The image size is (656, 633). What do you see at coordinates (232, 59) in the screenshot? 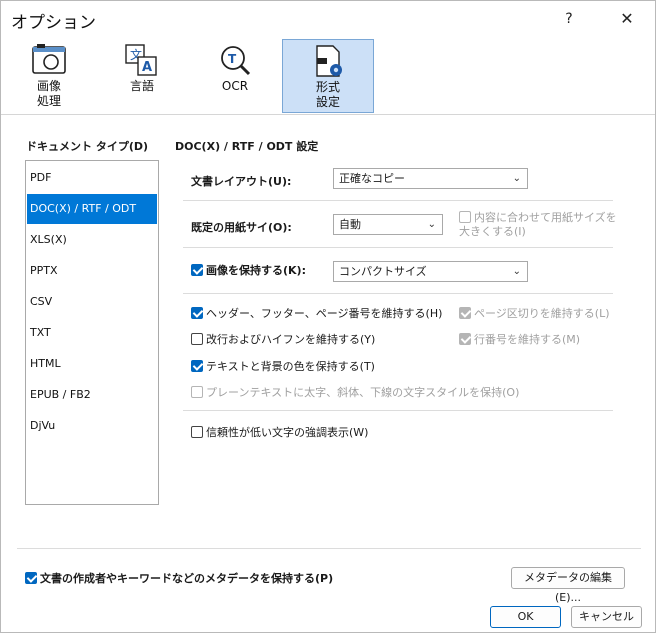
I see `svg-text: T` at bounding box center [232, 59].